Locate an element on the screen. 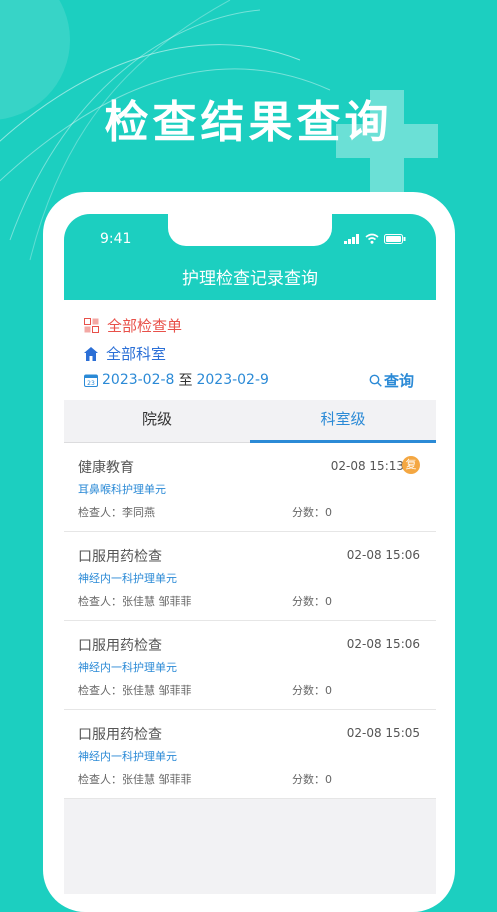 This screenshot has width=497, height=912. home-icon is located at coordinates (91, 353).